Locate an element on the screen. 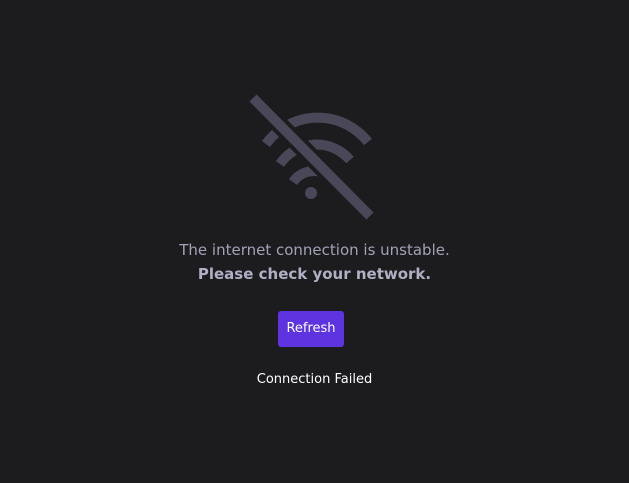 The width and height of the screenshot is (629, 483). refresh-button: Refresh is located at coordinates (311, 329).